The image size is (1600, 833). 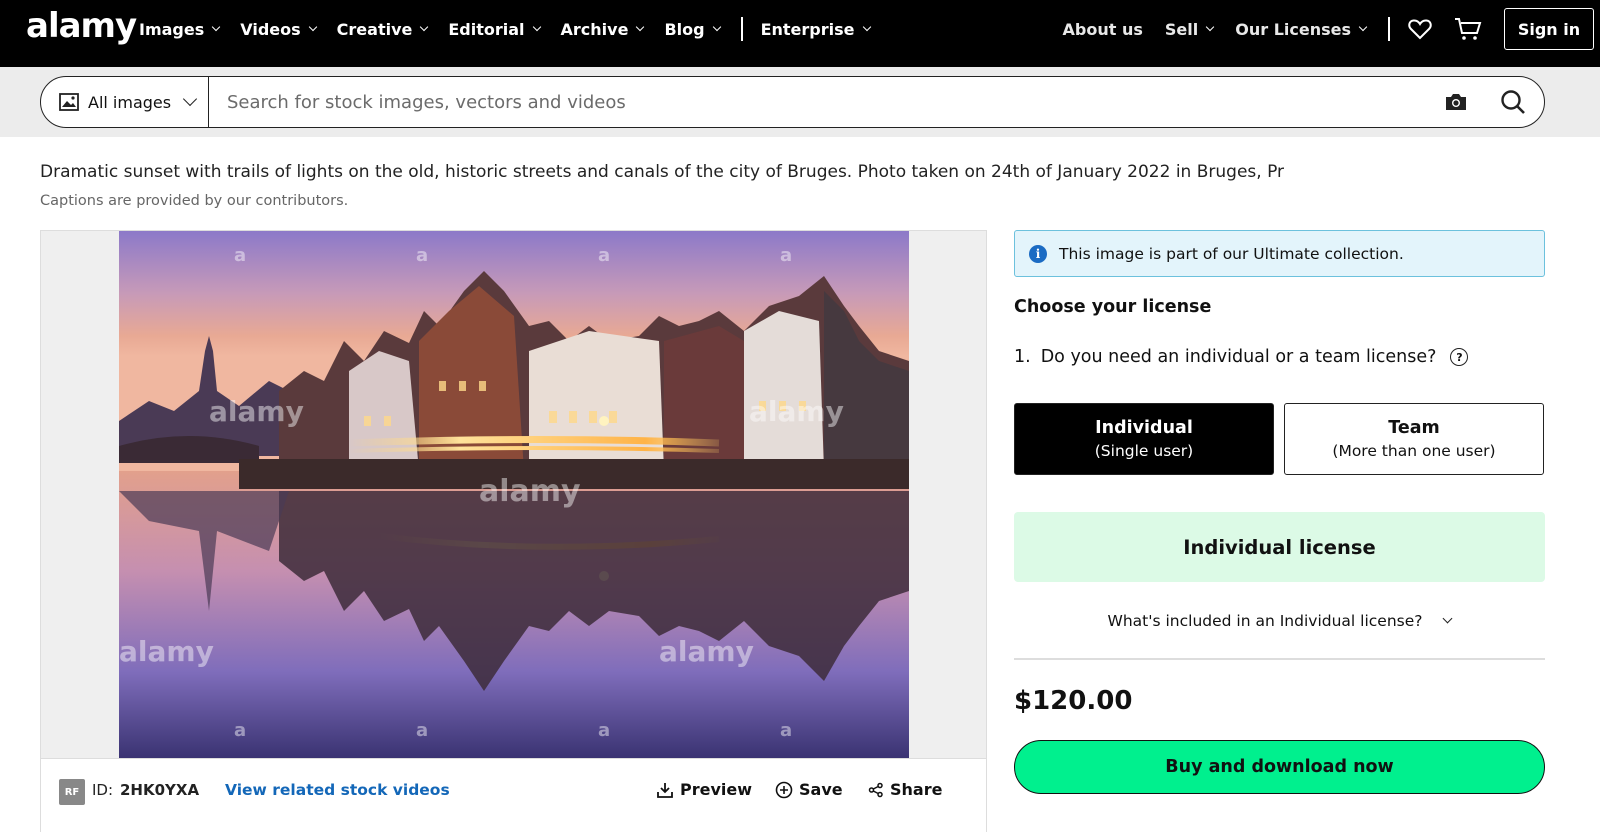 I want to click on nav-label: Editorial, so click(x=486, y=29).